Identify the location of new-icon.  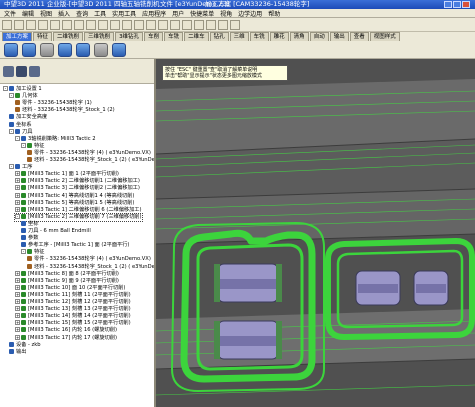
(7, 24).